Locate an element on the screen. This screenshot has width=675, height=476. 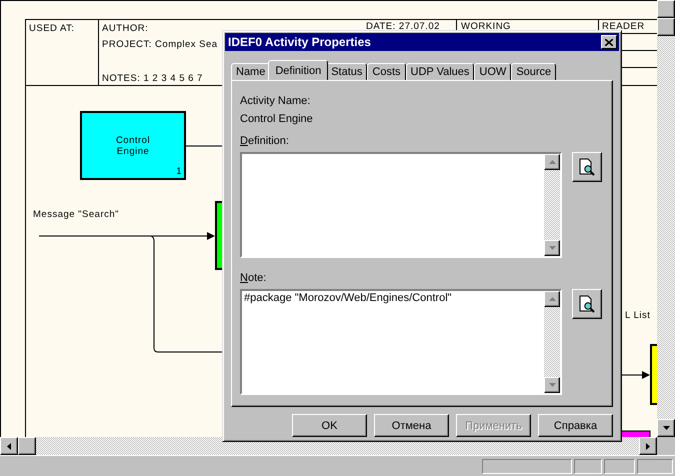
close-icon is located at coordinates (609, 42).